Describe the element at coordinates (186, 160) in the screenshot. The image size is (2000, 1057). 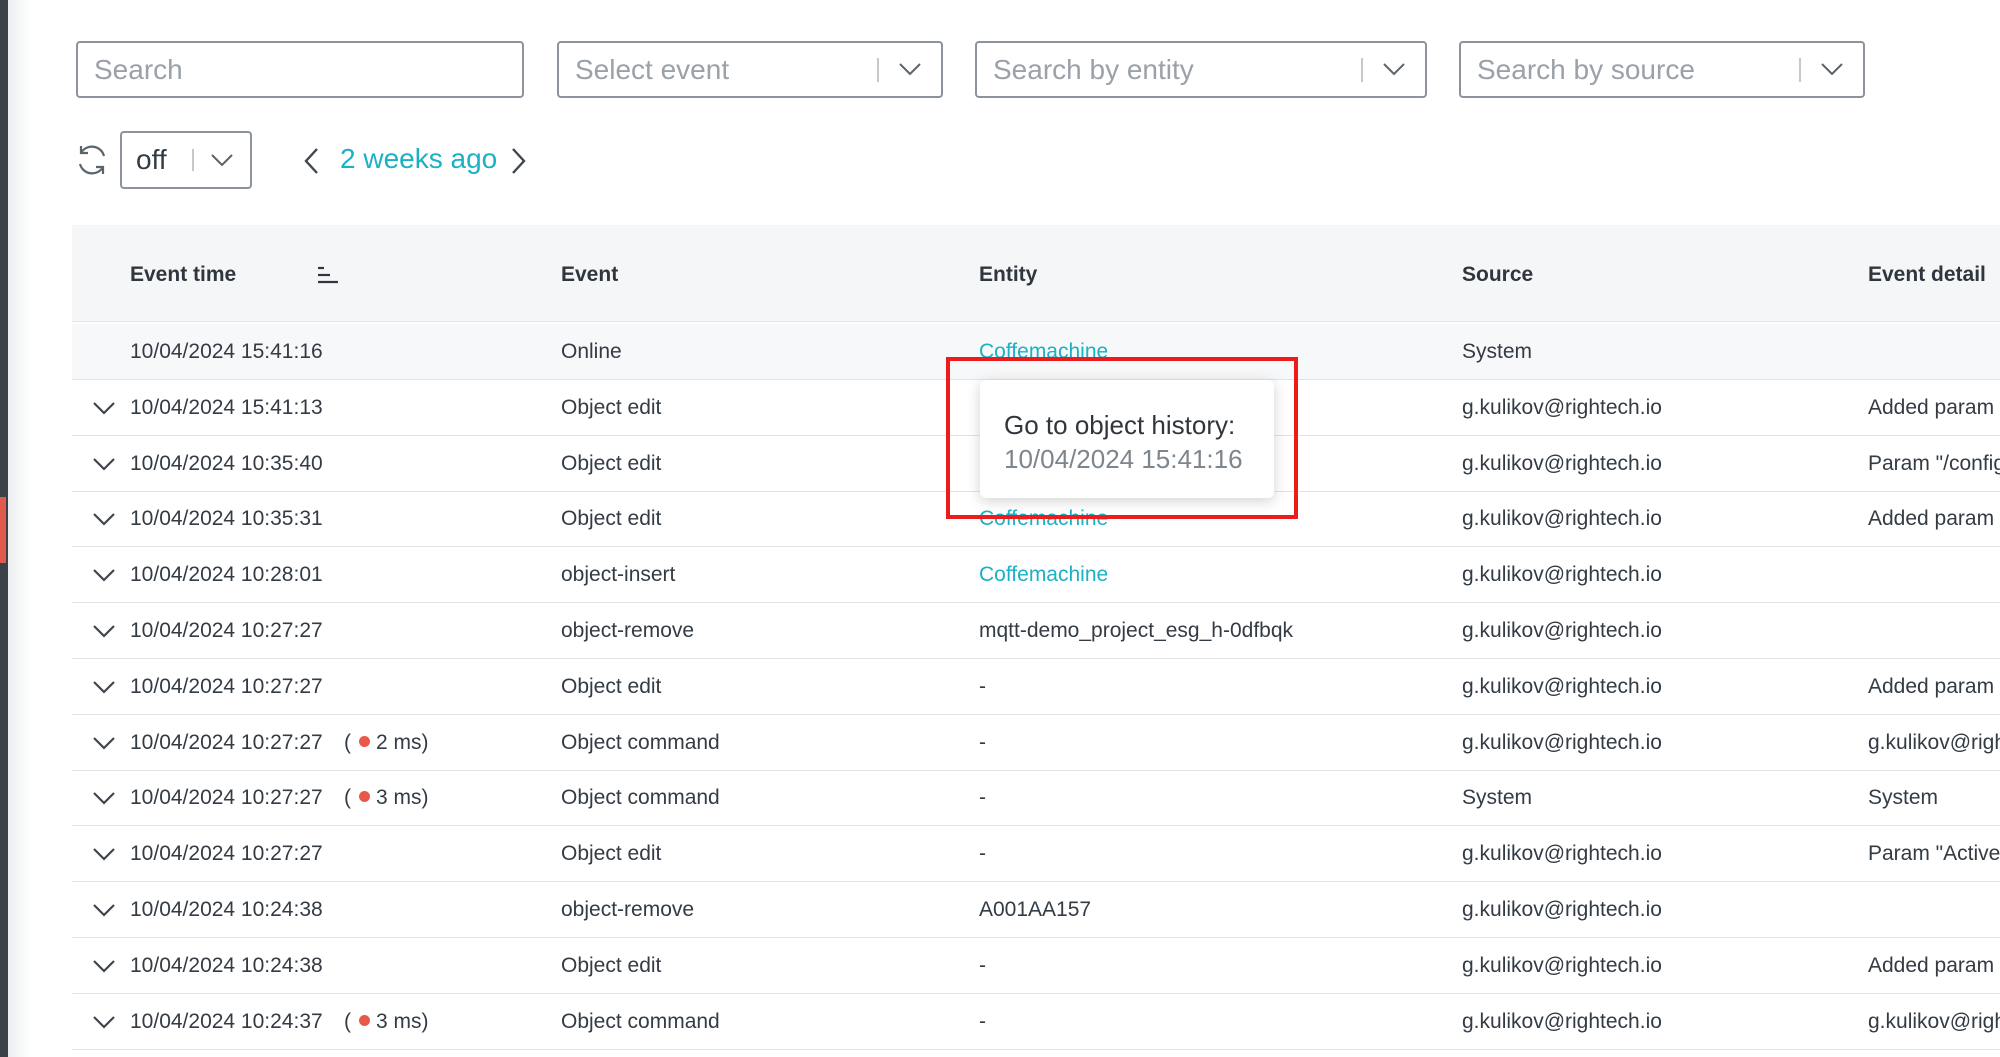
I see `refresh-interval-select: off` at that location.